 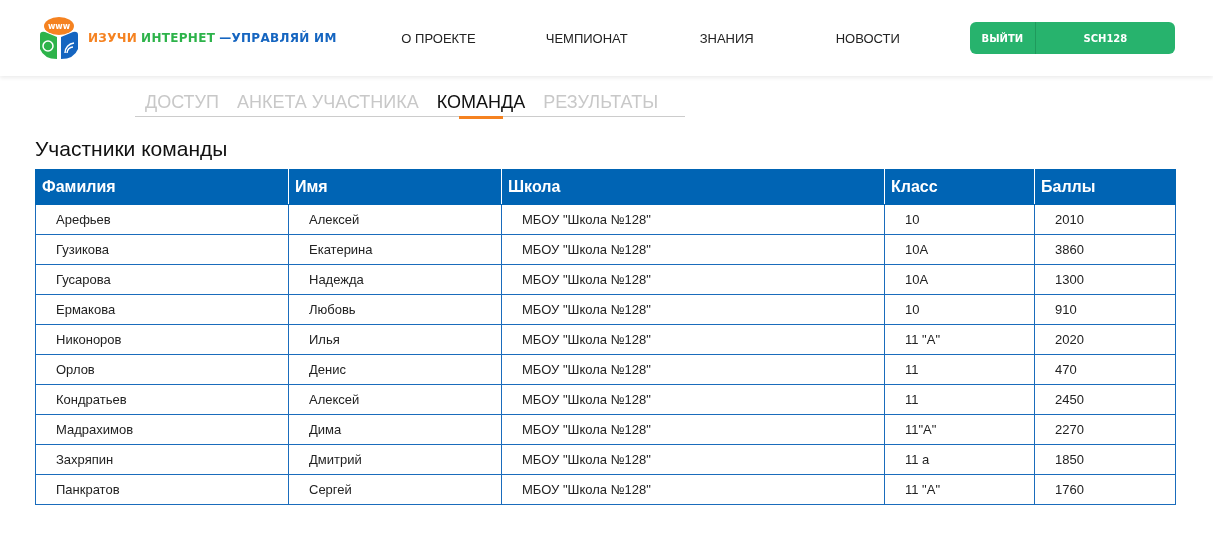 I want to click on nav-link: О ПРОЕКТЕ, so click(x=438, y=38).